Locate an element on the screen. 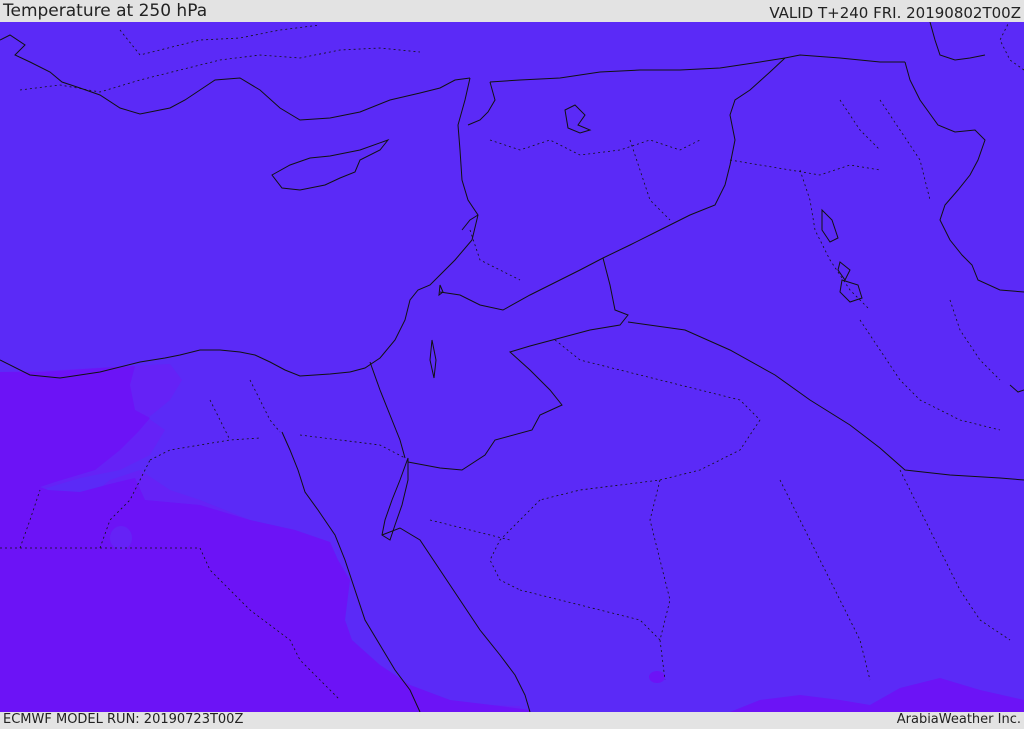 Image resolution: width=1024 pixels, height=729 pixels. valid-time: VALID T+240 FRI. 20190802T00Z is located at coordinates (895, 13).